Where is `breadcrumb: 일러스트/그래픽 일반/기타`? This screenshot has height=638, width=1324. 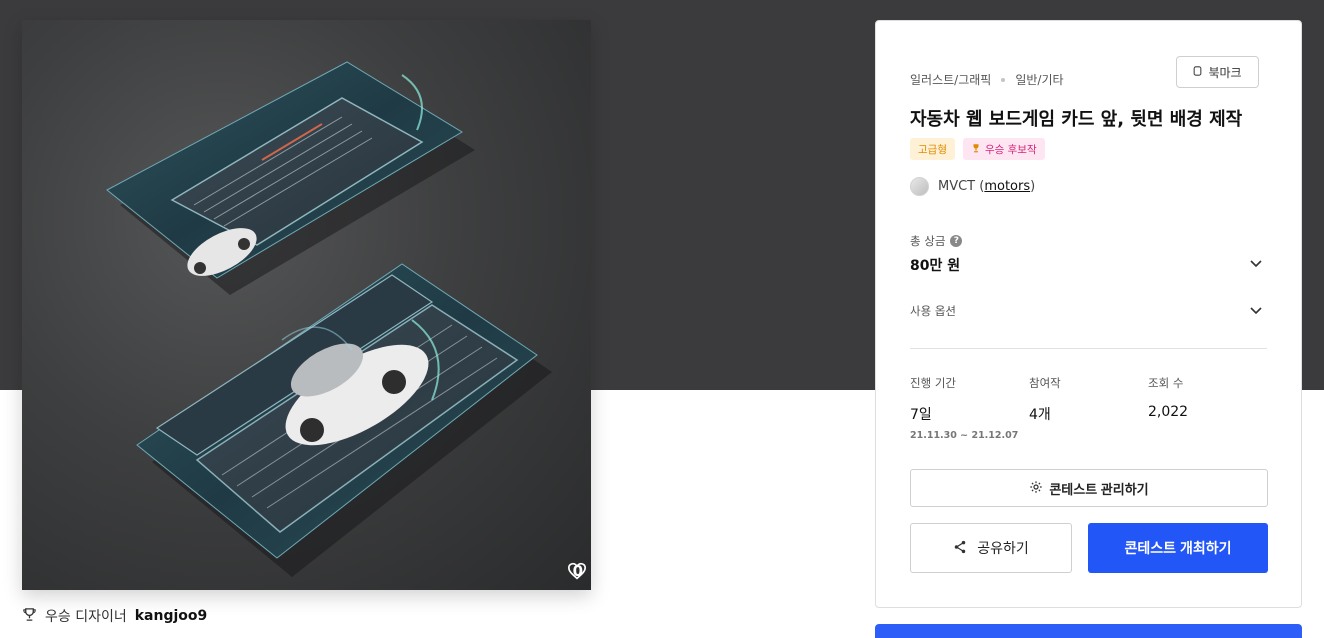 breadcrumb: 일러스트/그래픽 일반/기타 is located at coordinates (987, 79).